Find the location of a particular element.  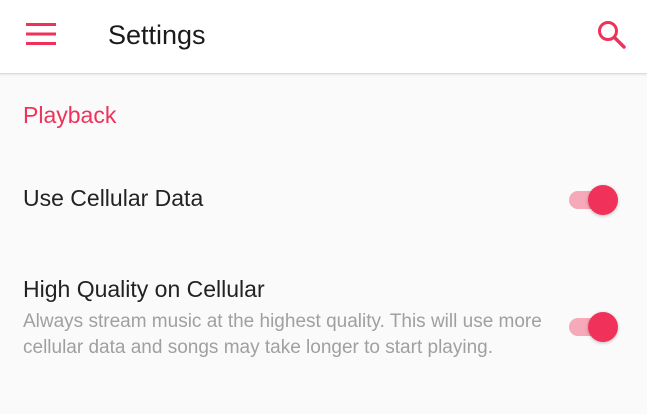

high-quality-on-cellular-toggle is located at coordinates (594, 327).